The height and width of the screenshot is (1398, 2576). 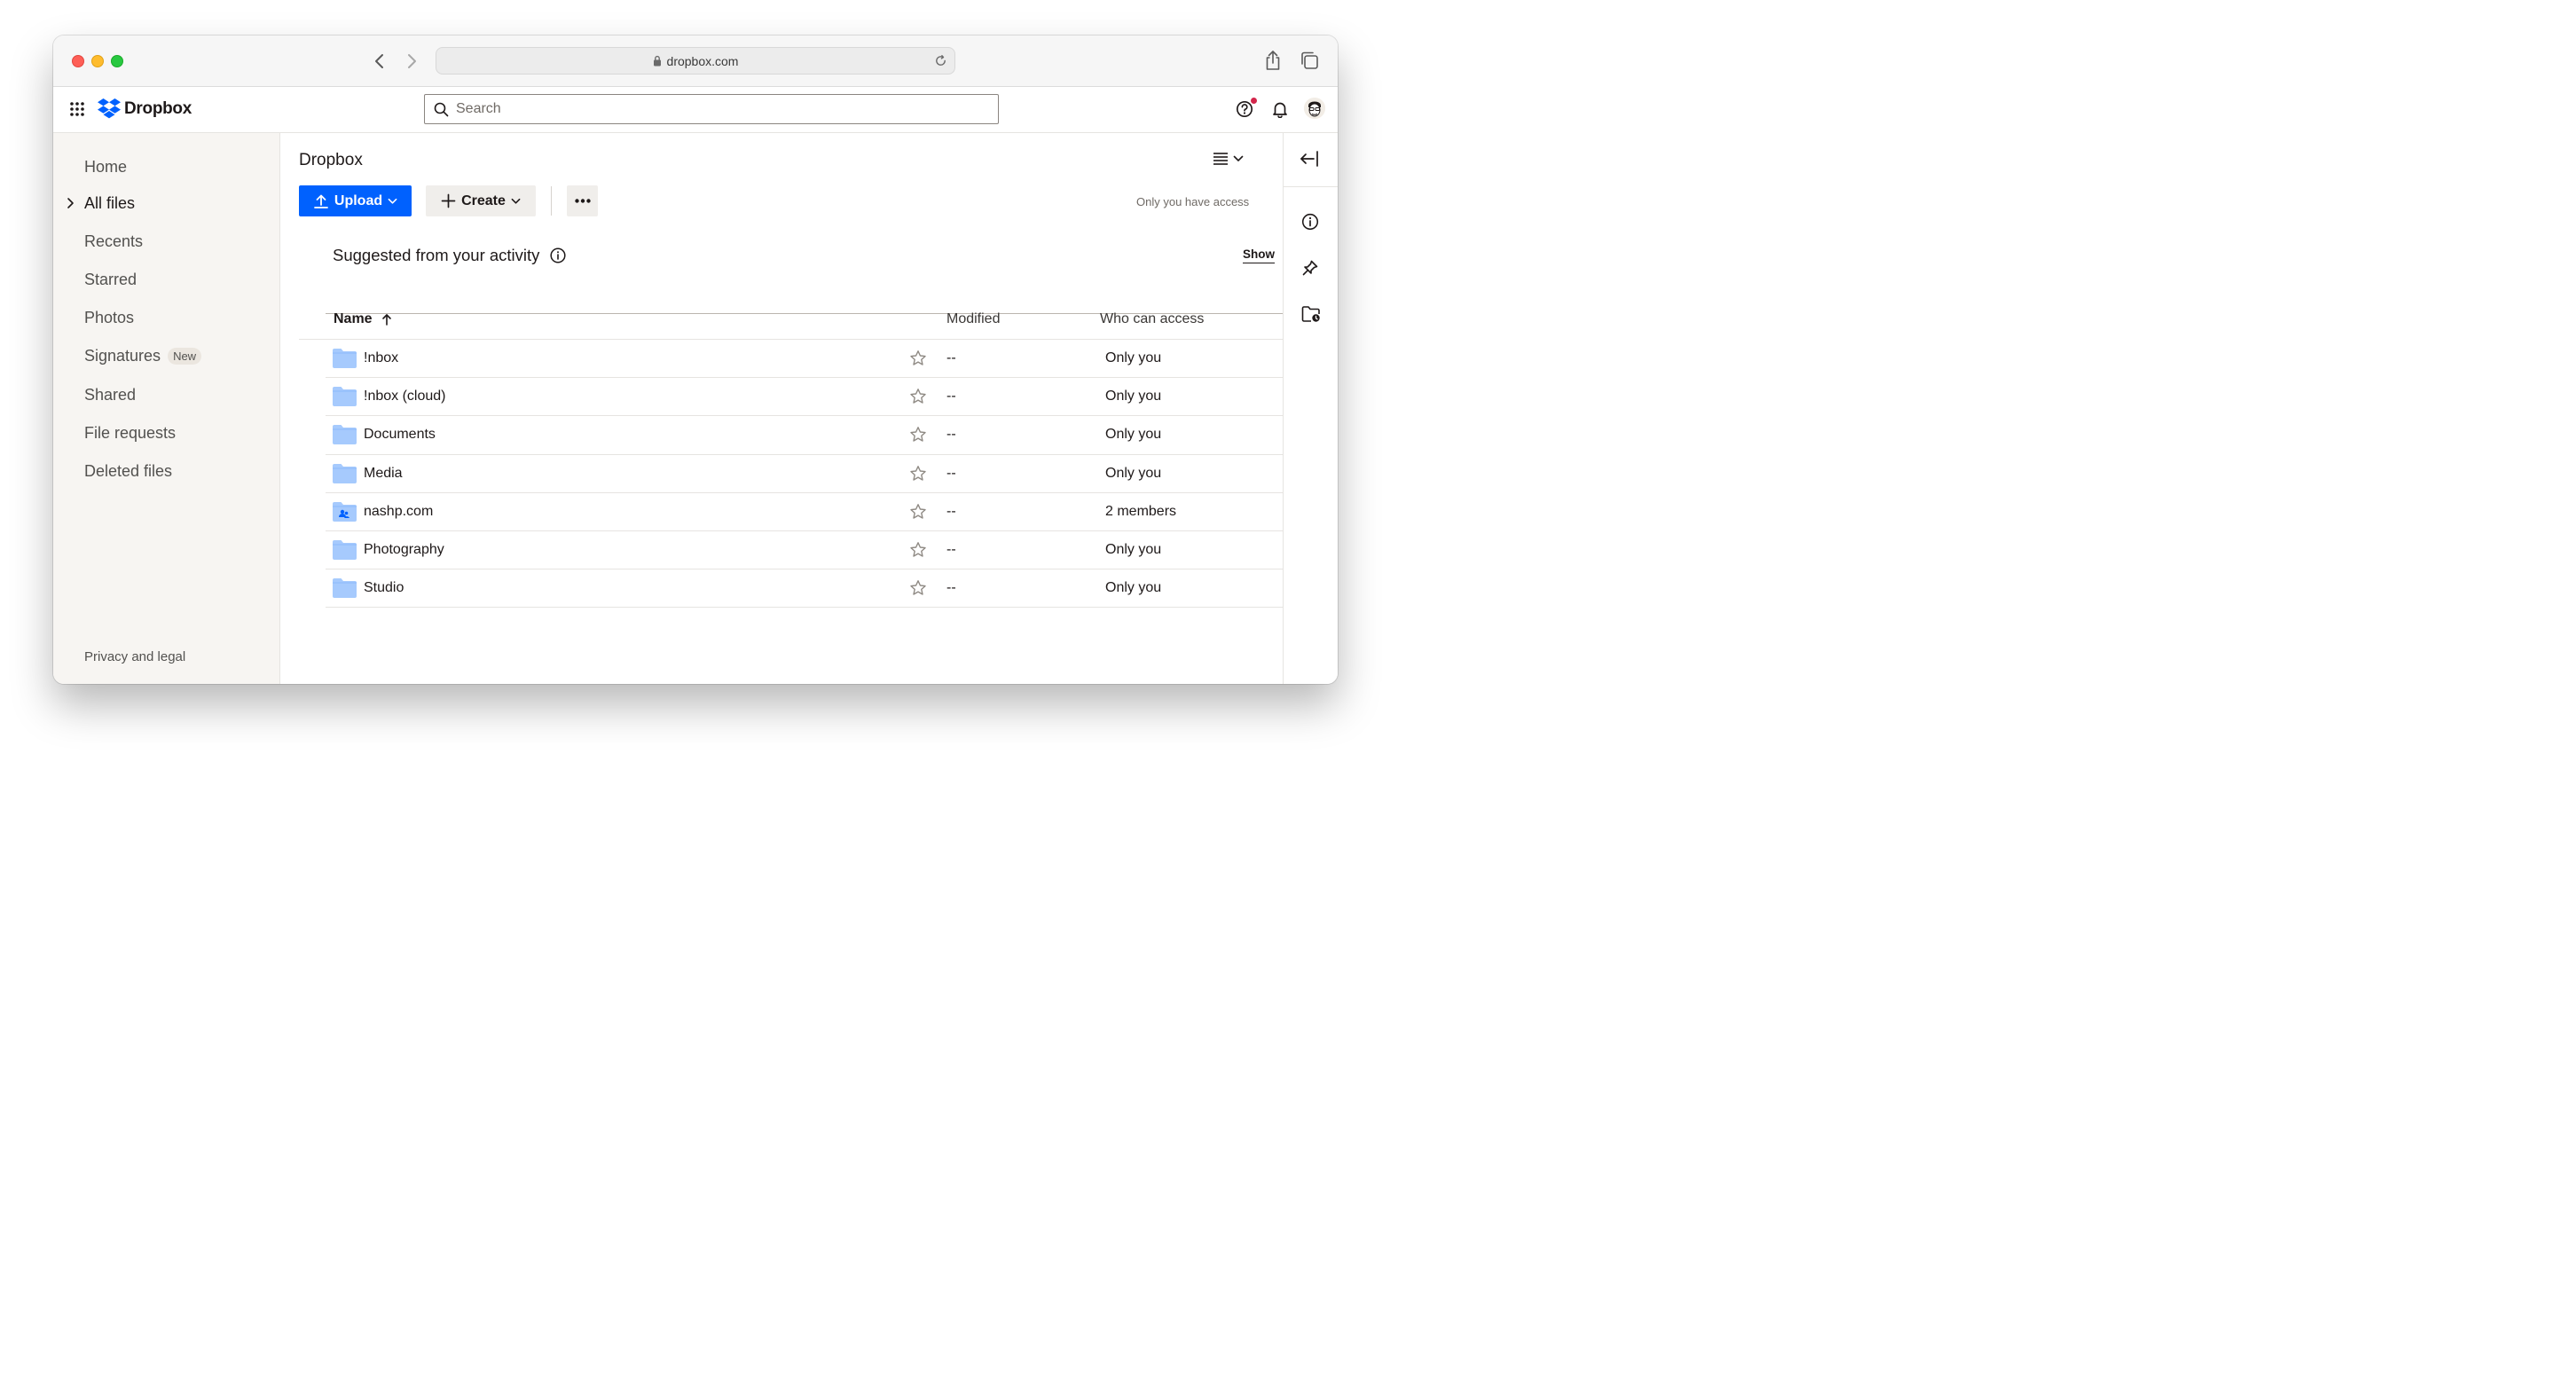 I want to click on file-name: Documents, so click(x=400, y=435).